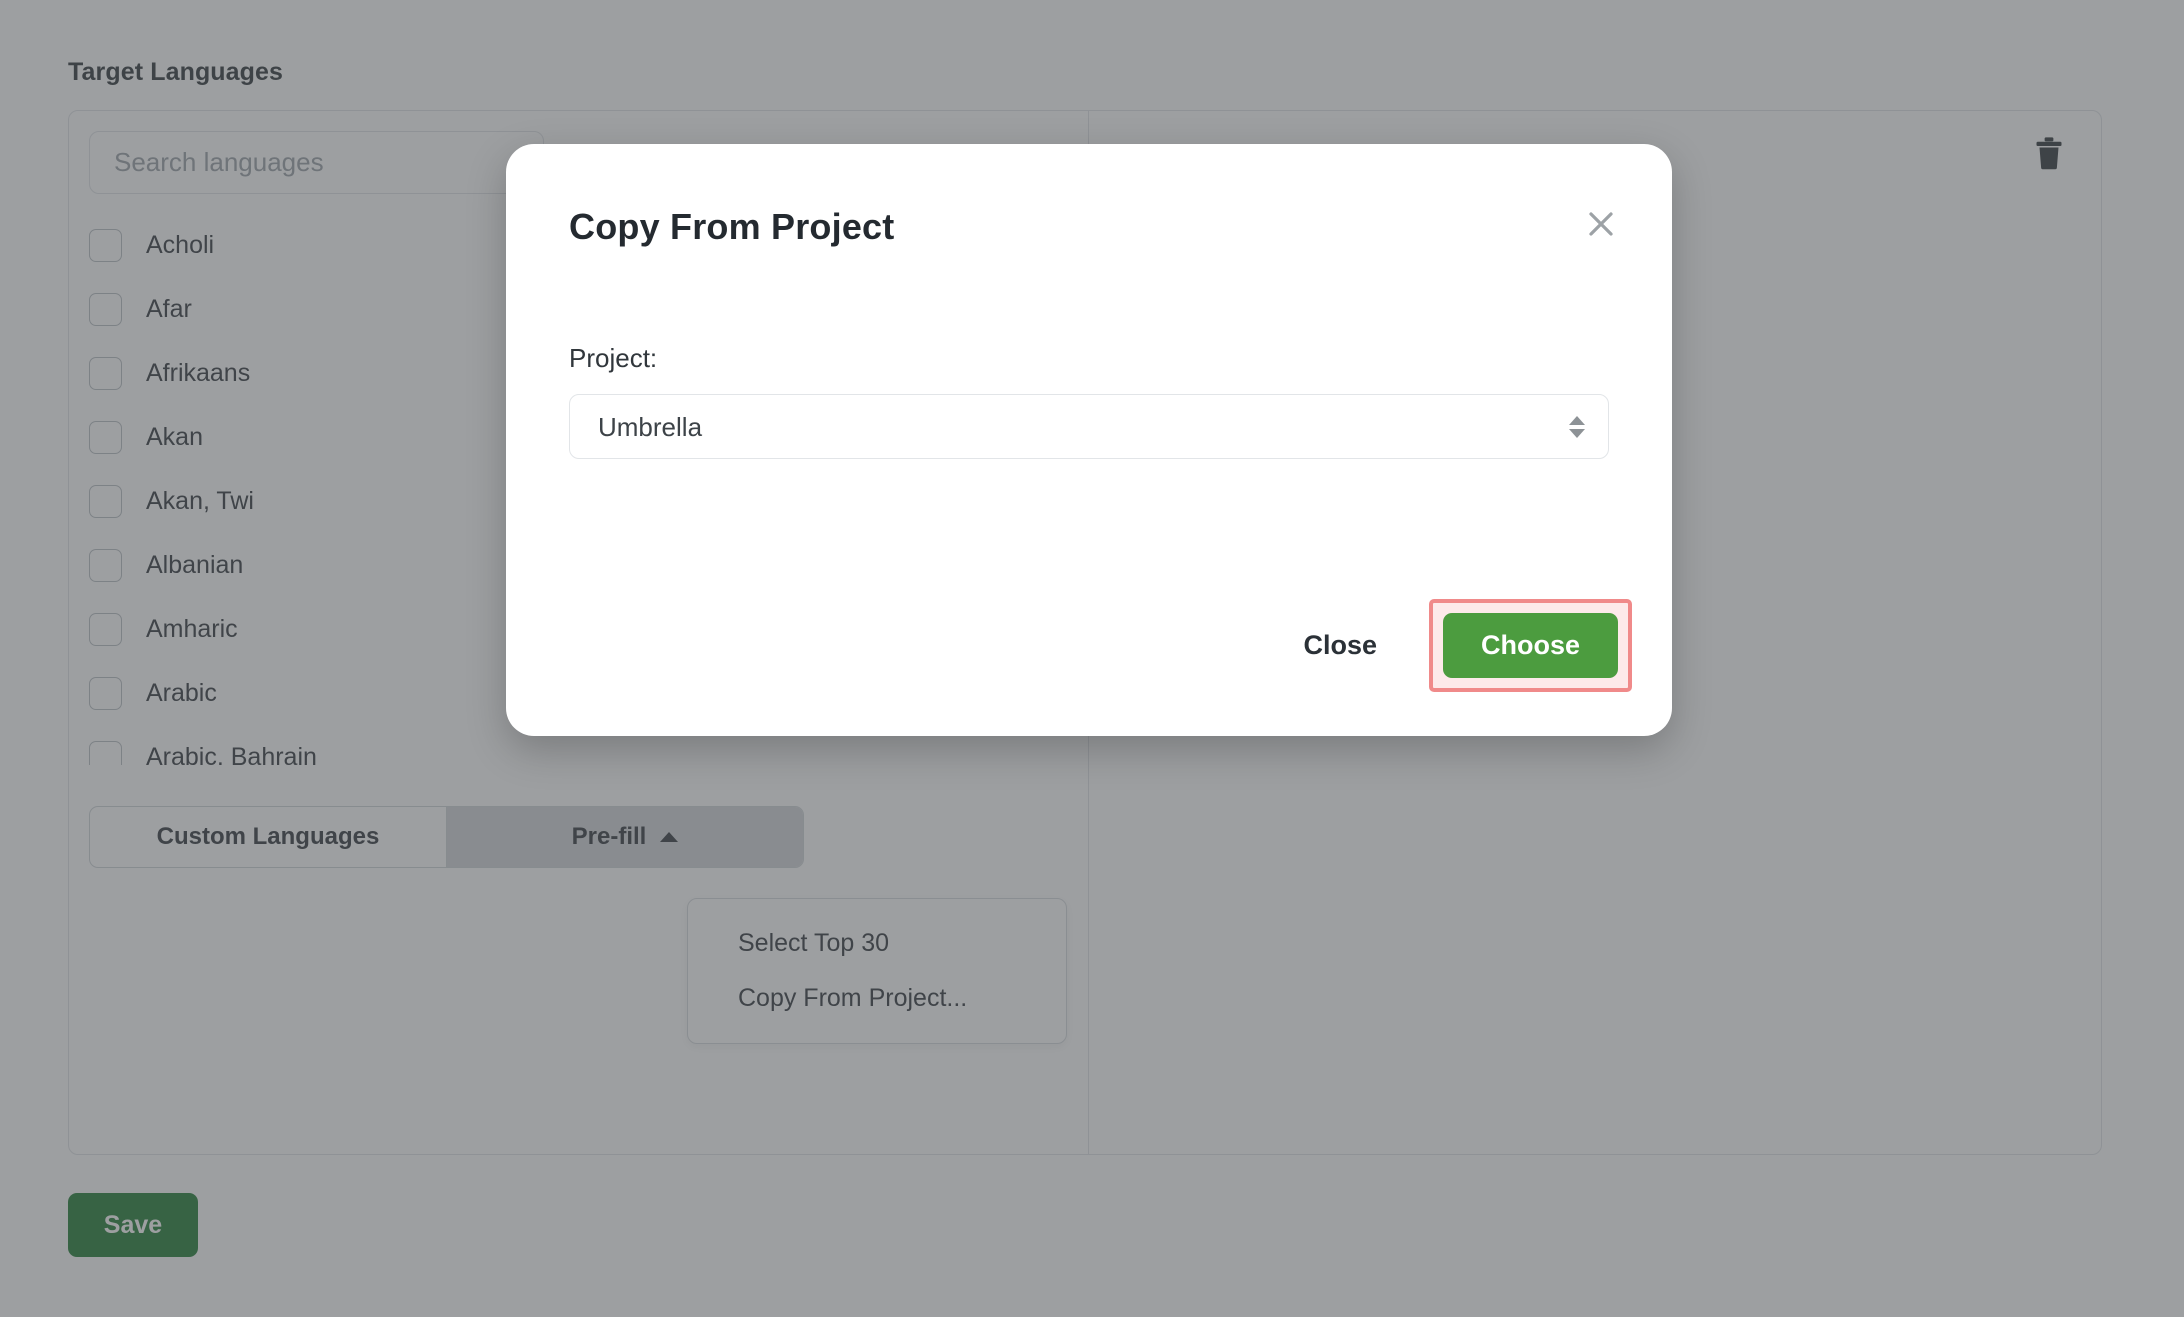 The width and height of the screenshot is (2184, 1317). I want to click on close-icon, so click(1601, 224).